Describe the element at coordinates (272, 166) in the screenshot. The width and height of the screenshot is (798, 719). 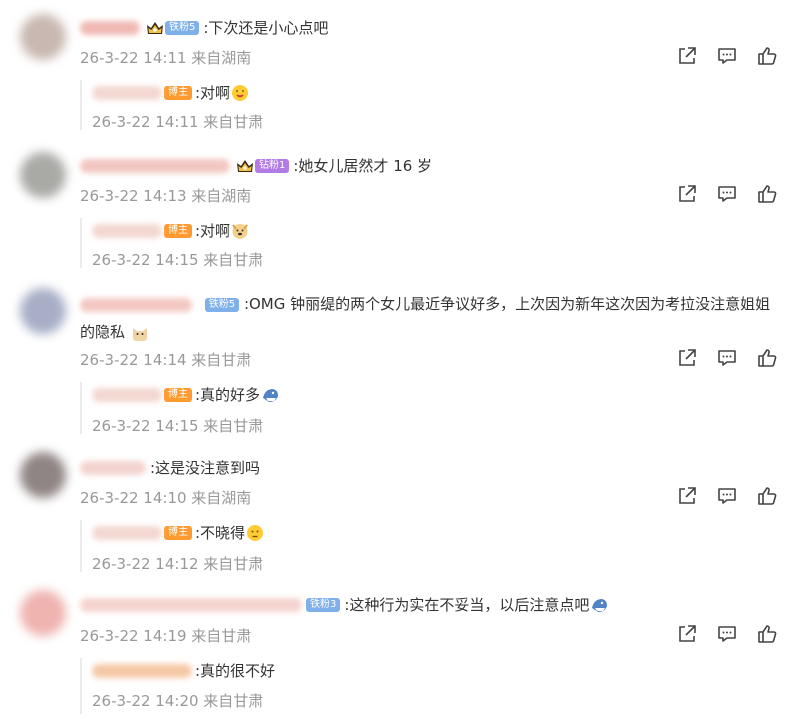
I see `fan-badge: 钻粉1` at that location.